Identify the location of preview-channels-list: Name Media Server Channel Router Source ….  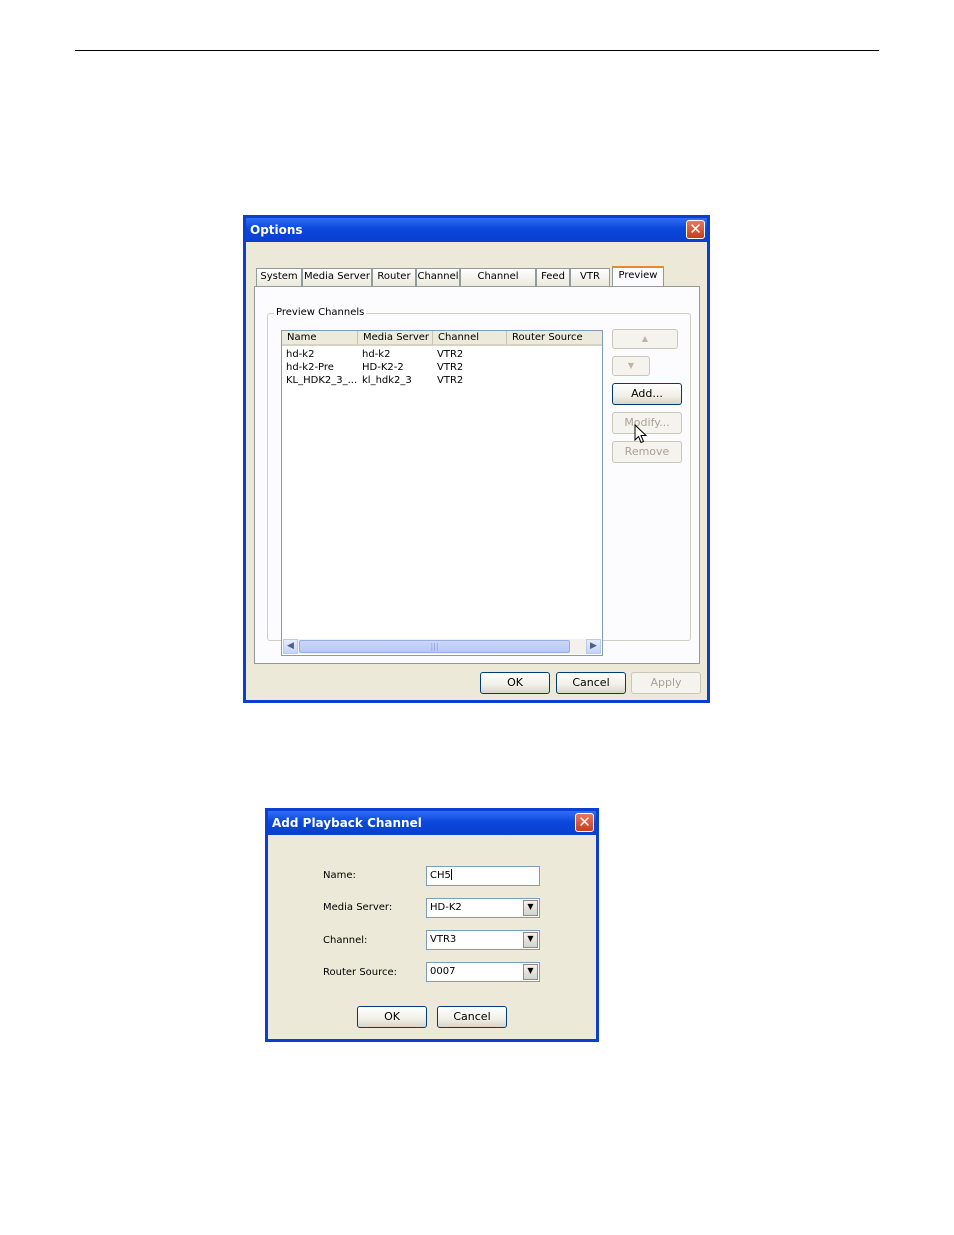
(442, 493).